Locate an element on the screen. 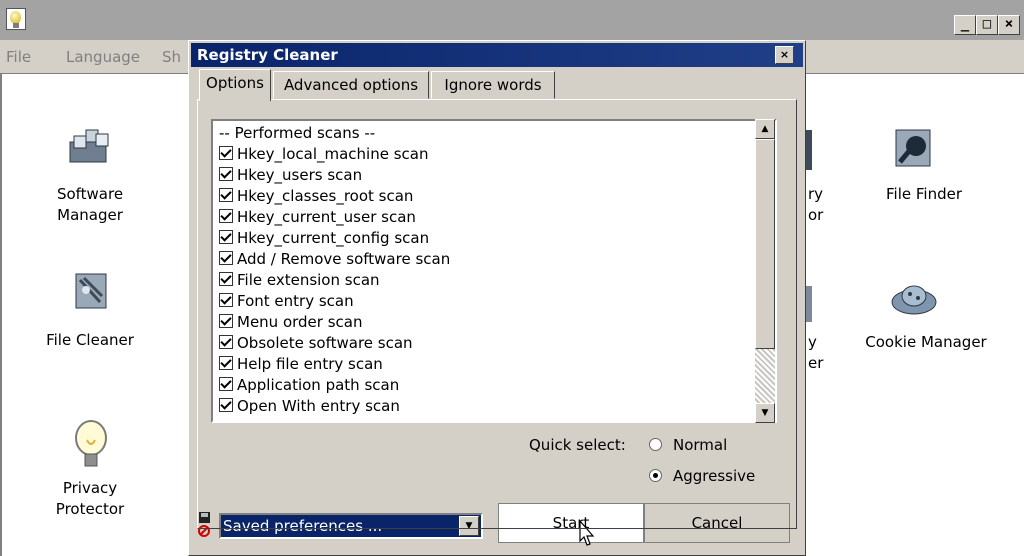 The height and width of the screenshot is (556, 1024). file-cleaner-icon is located at coordinates (91, 291).